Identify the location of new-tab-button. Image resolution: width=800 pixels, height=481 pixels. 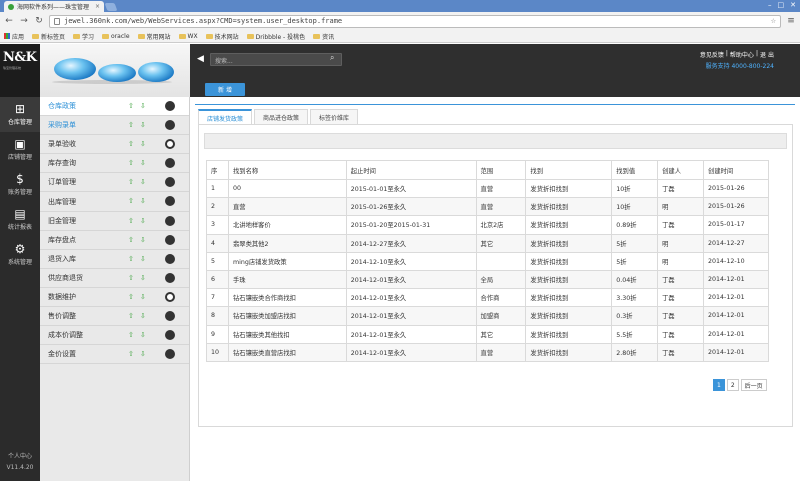
(111, 7).